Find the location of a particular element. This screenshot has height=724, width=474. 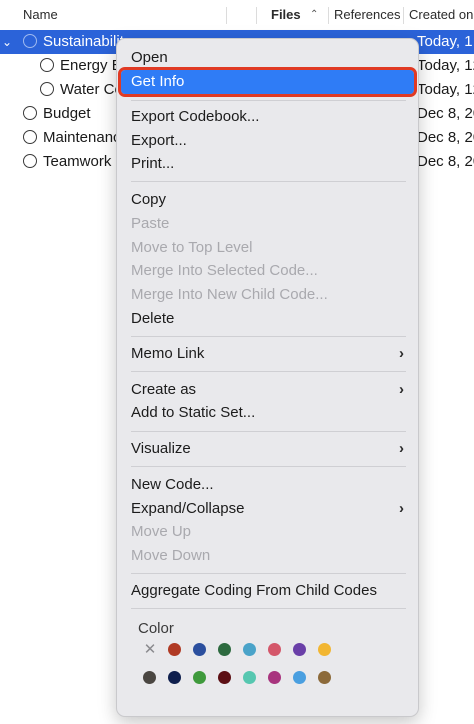

menu-item-label: Delete is located at coordinates (153, 318).